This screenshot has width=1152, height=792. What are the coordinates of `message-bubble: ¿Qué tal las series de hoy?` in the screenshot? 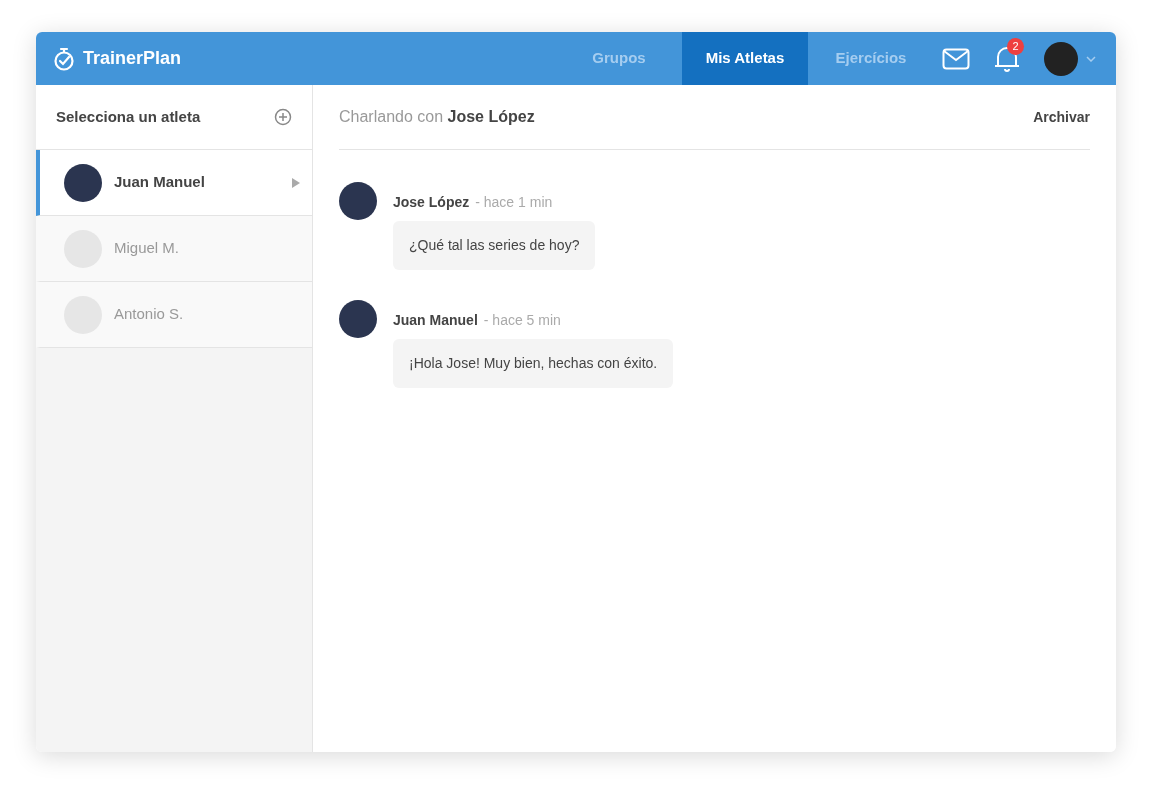 It's located at (494, 245).